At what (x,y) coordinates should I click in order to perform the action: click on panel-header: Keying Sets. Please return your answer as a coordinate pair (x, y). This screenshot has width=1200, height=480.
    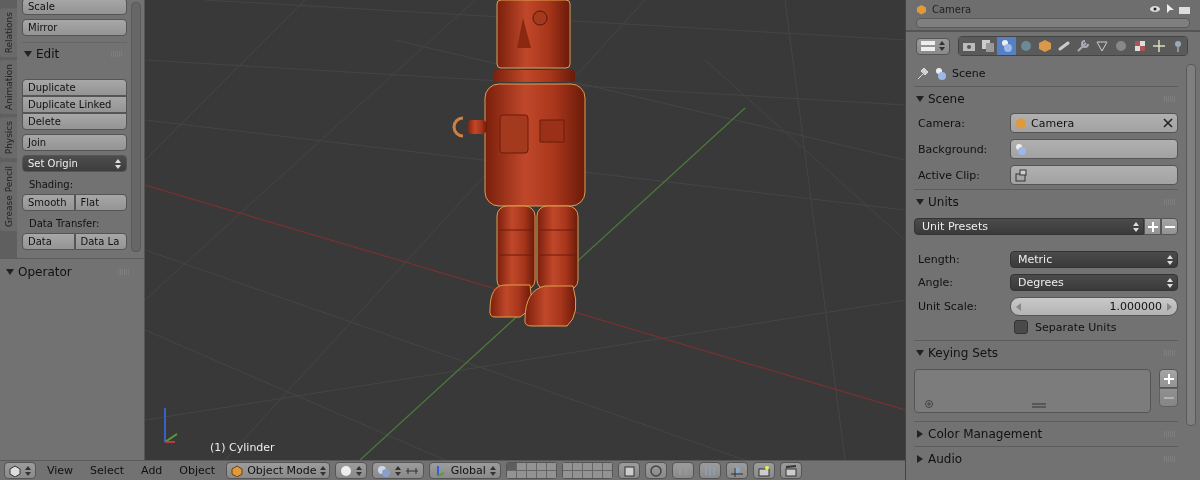
    Looking at the image, I should click on (1046, 353).